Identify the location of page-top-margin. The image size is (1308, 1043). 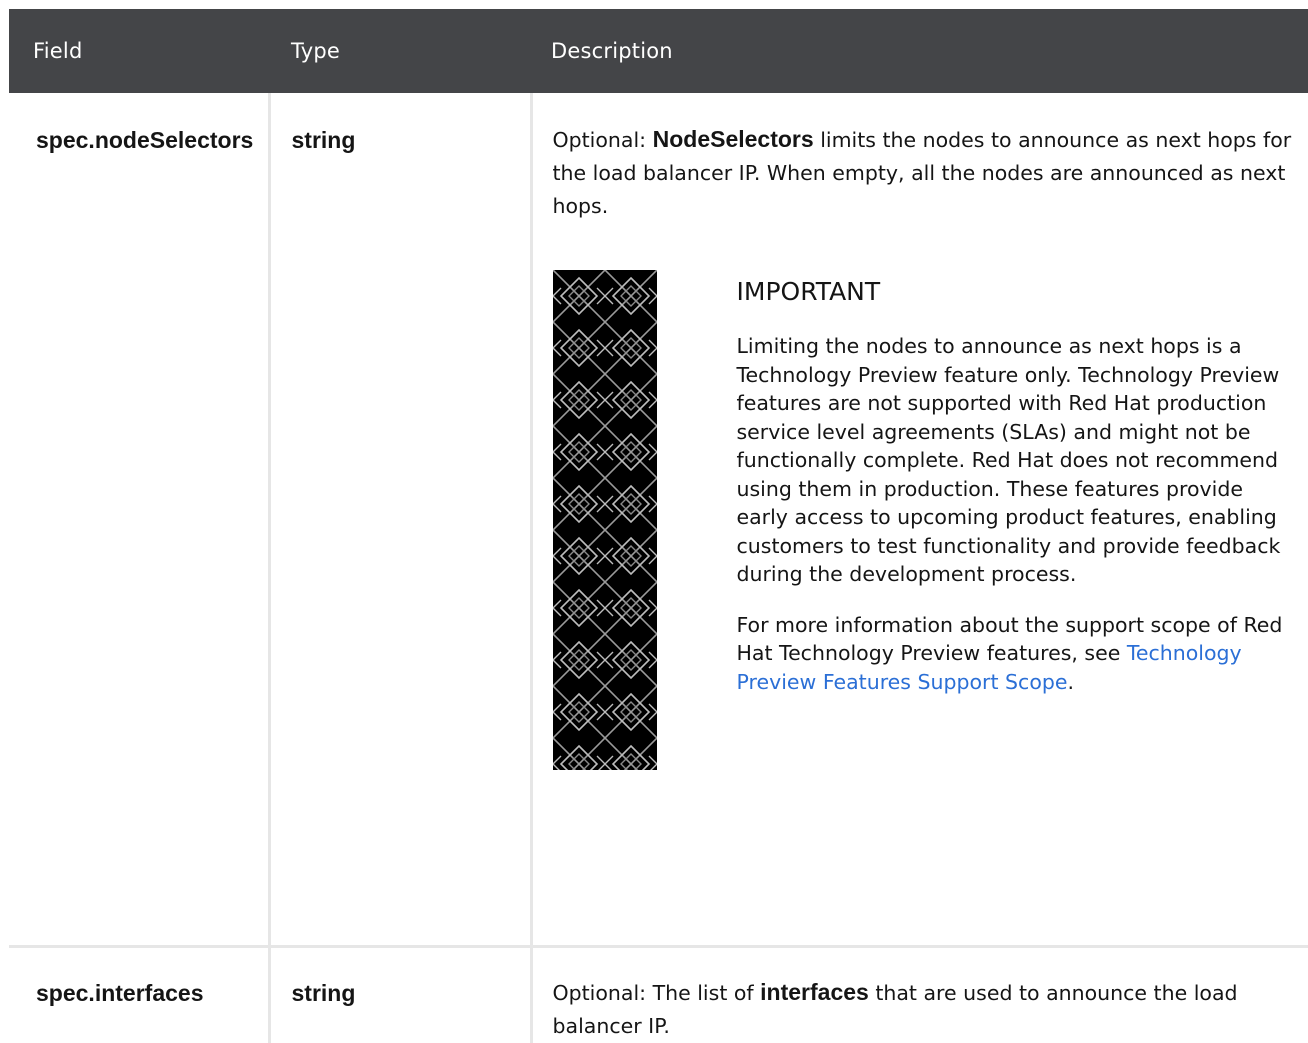
(654, 4).